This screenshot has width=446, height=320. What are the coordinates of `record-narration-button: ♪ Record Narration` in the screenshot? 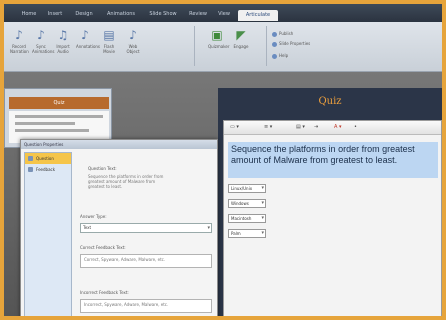 It's located at (19, 41).